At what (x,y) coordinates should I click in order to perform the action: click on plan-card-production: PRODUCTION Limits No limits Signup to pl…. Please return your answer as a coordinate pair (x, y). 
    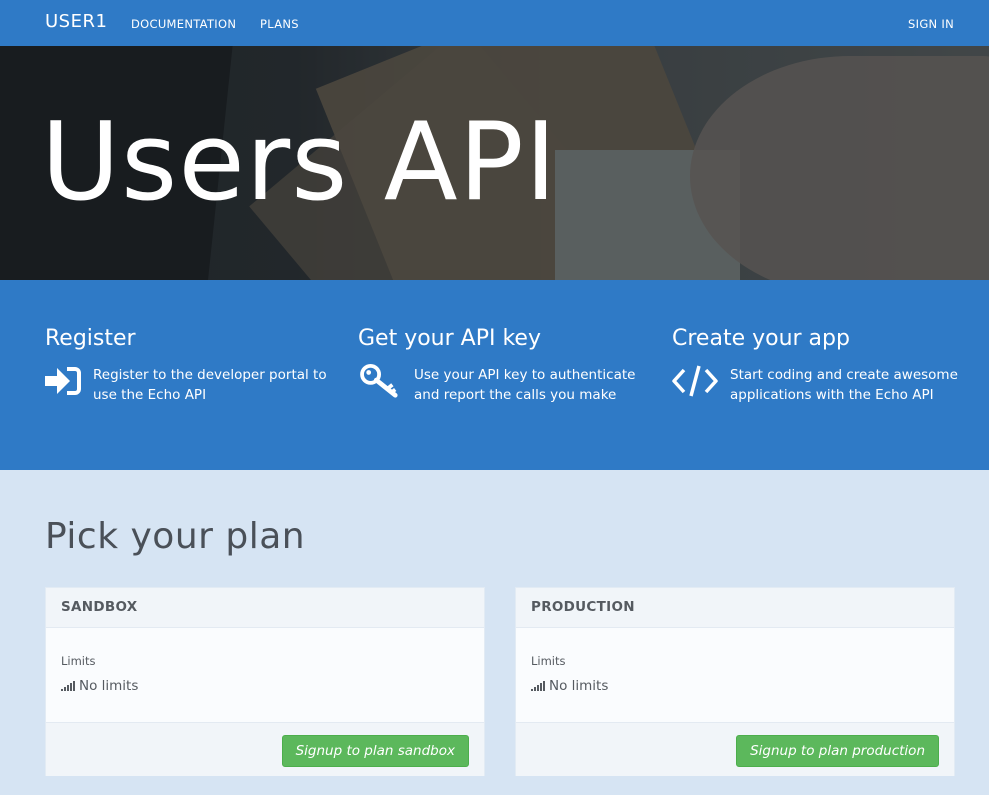
    Looking at the image, I should click on (735, 681).